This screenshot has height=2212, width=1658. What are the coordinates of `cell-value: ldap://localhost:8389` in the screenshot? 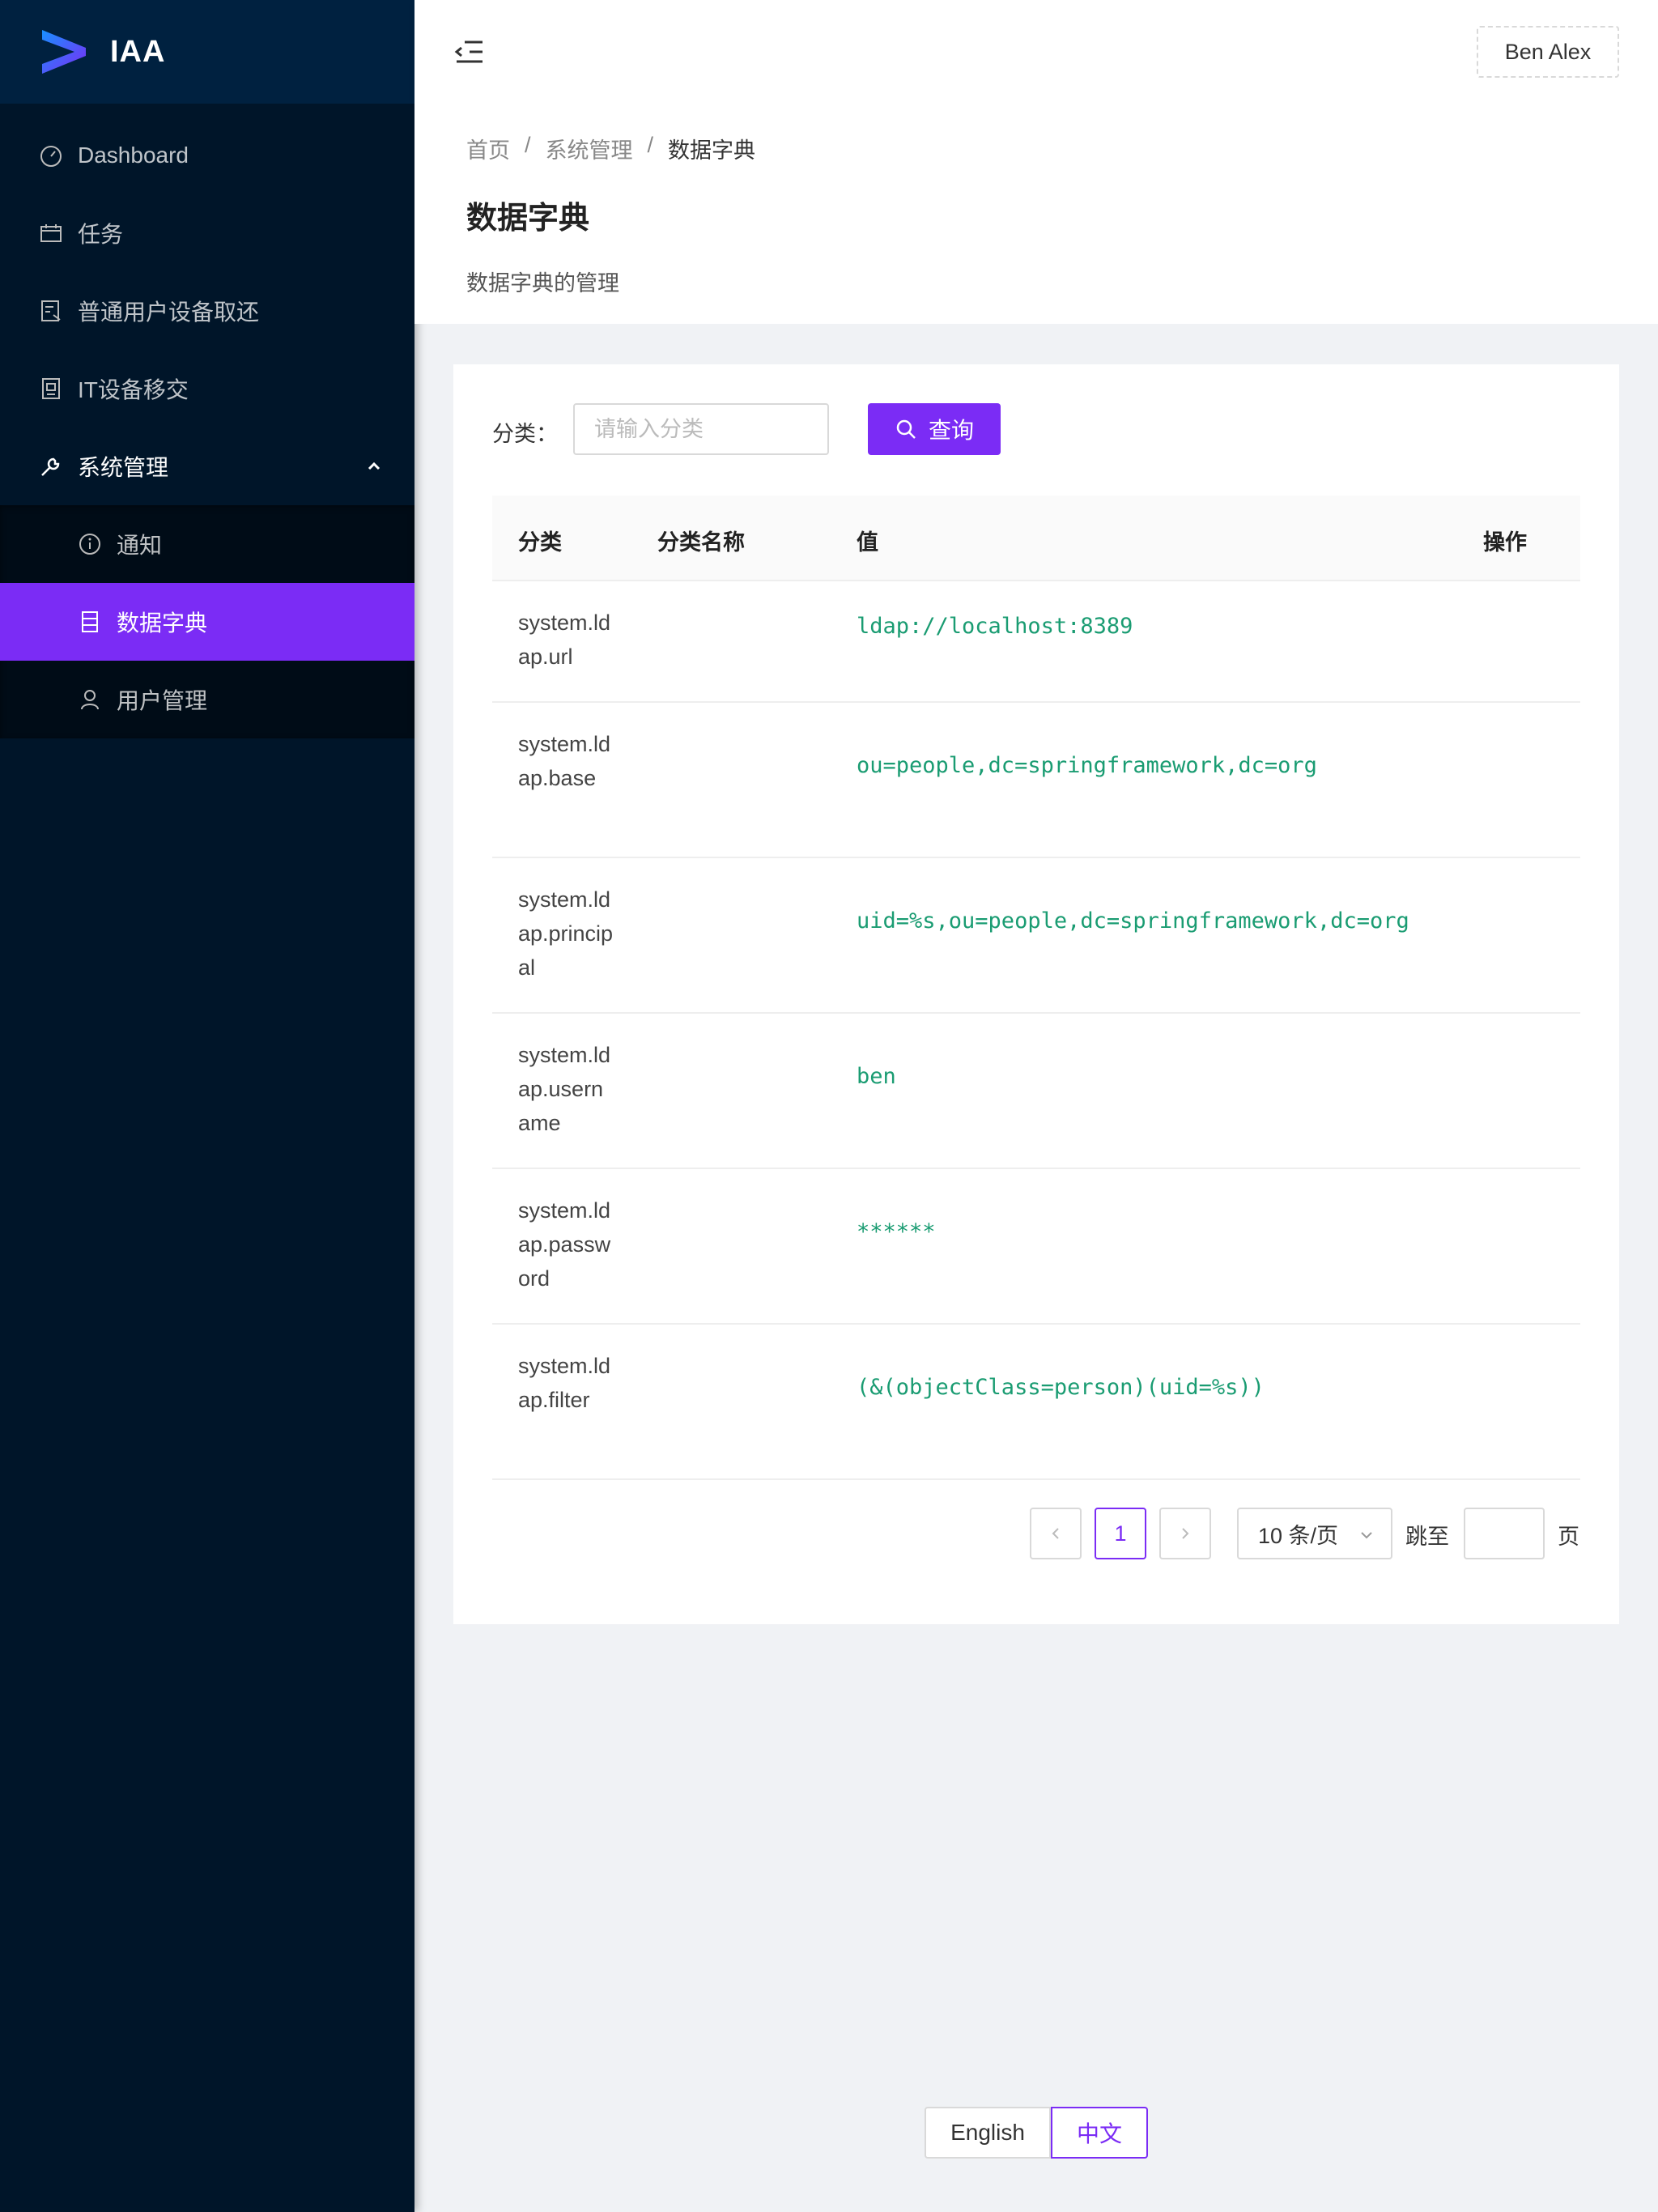 It's located at (995, 627).